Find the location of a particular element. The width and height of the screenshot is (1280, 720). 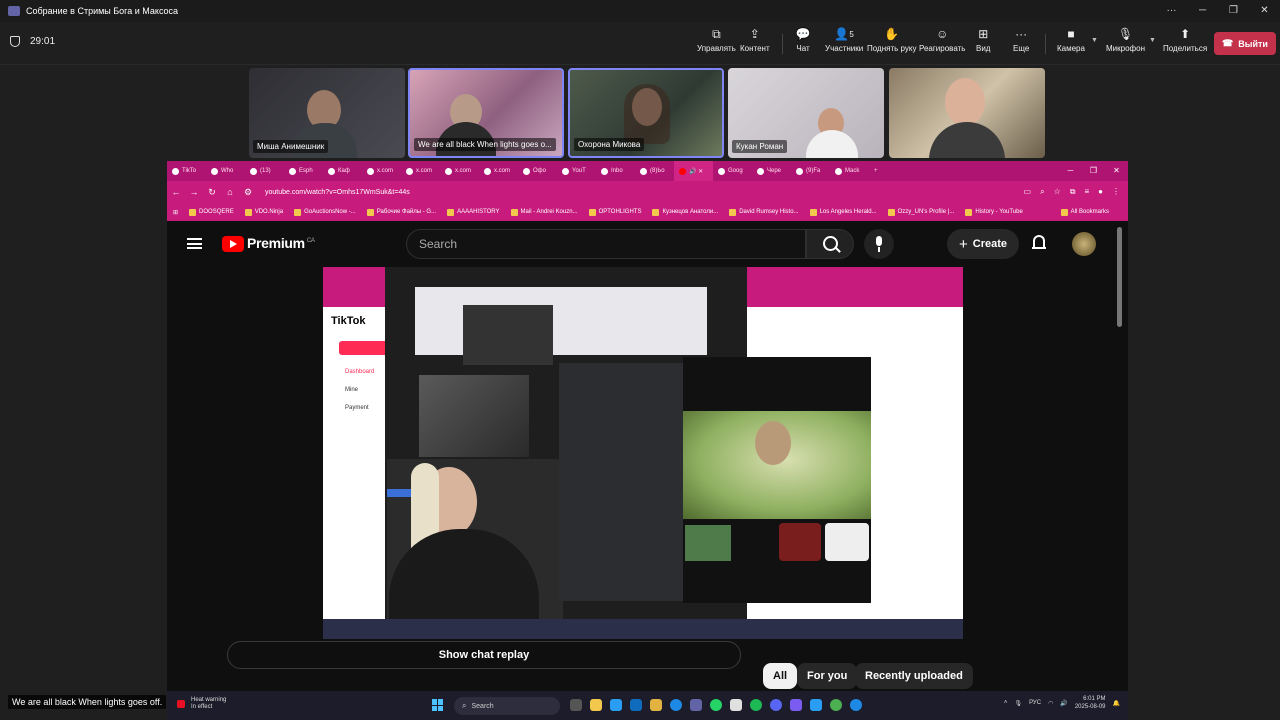

clock: 6:01 PM 2025-08-09 is located at coordinates (1090, 703).